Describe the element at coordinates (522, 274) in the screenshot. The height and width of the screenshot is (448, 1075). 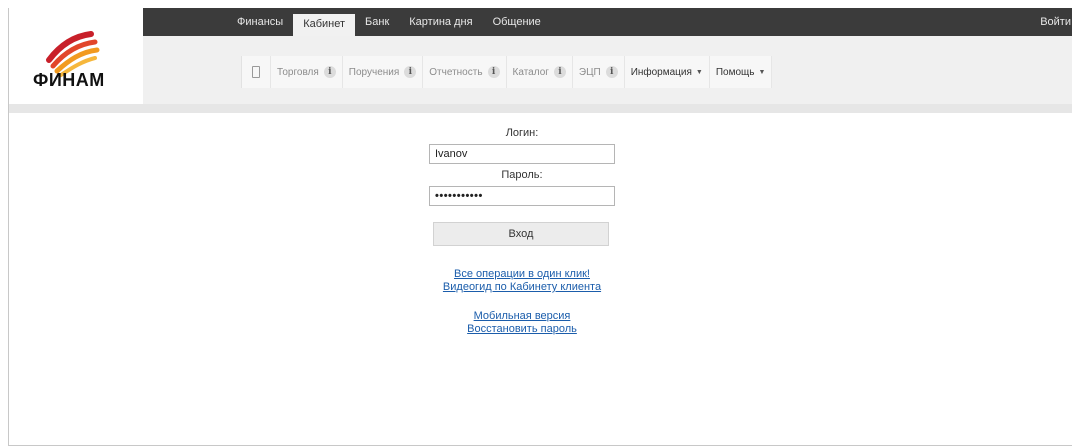
I see `one-click-link: Все операции в один клик!` at that location.